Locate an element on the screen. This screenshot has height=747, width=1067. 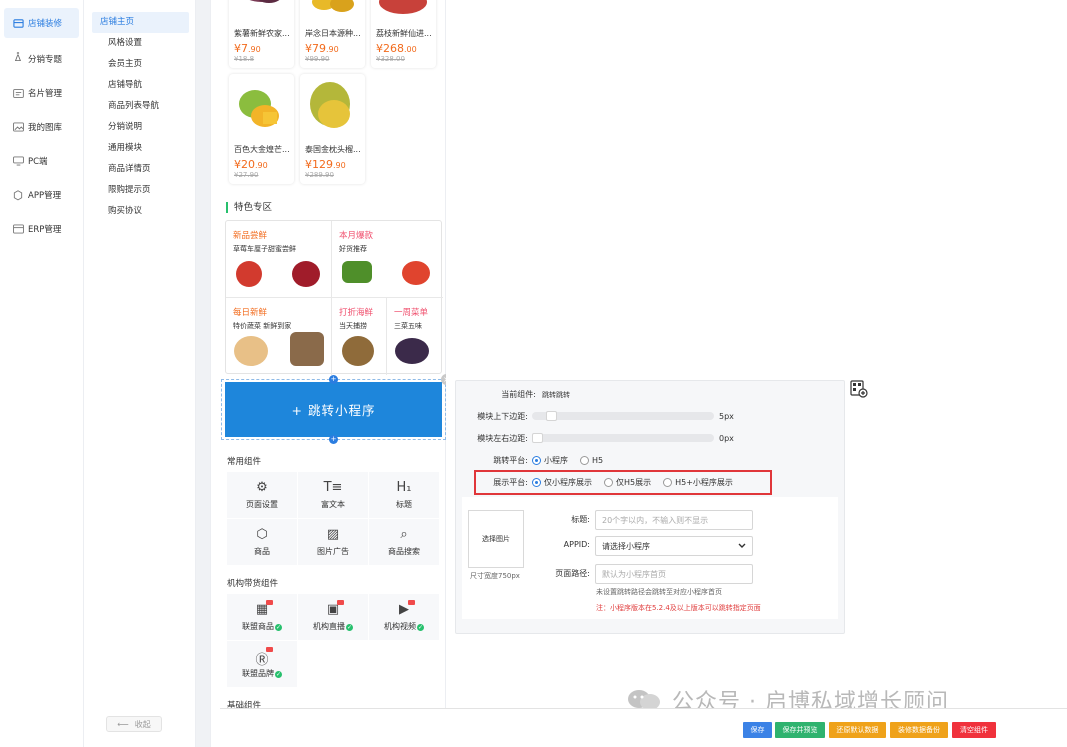
nav-item-card: 名片管理 is located at coordinates (41, 93).